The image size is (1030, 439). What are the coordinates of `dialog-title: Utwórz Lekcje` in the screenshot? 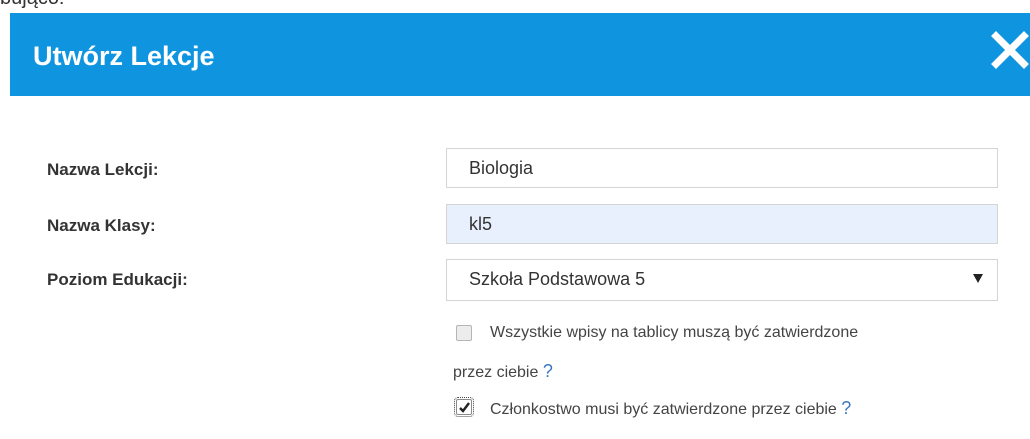 It's located at (124, 56).